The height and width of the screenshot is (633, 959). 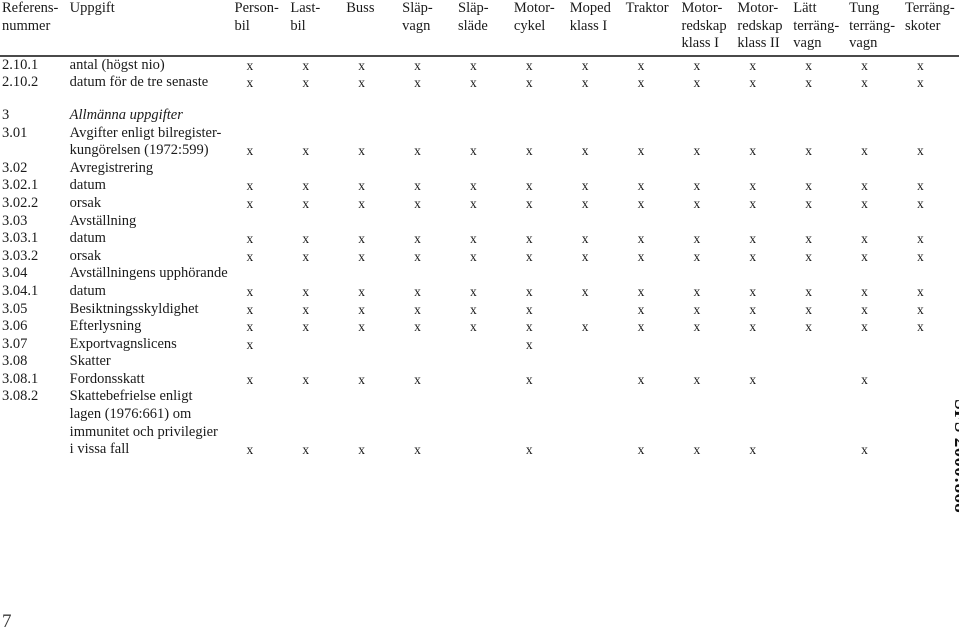 I want to click on row-reference-number: 3.02.2, so click(x=20, y=202).